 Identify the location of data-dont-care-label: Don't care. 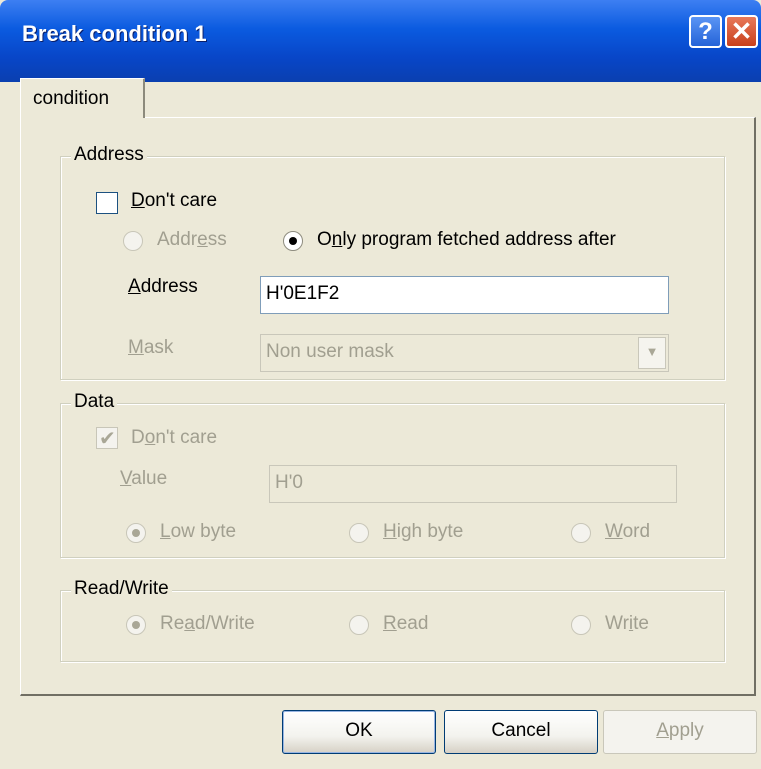
(174, 437).